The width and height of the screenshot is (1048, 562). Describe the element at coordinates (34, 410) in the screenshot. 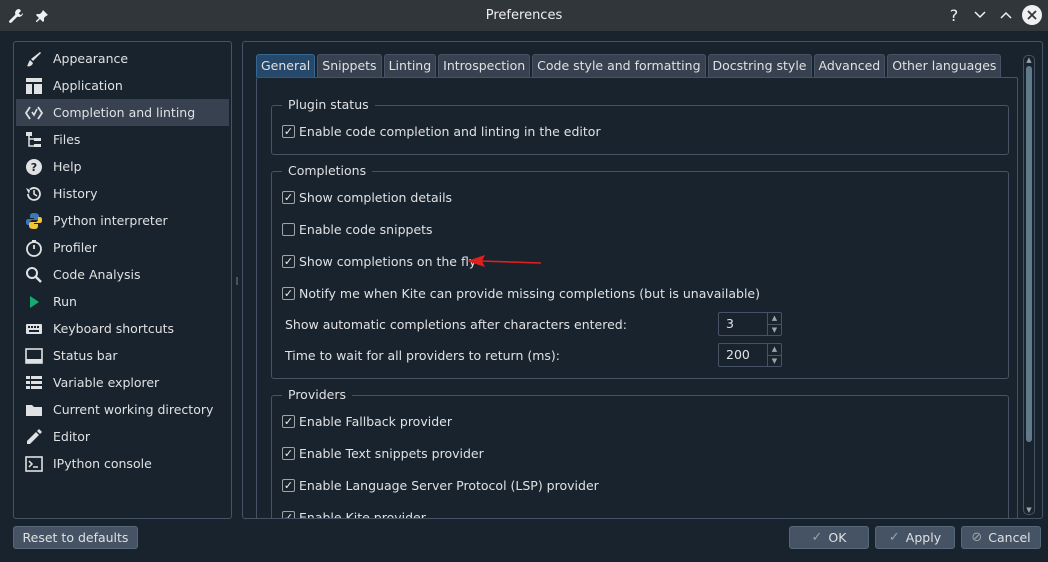

I see `folder-icon` at that location.